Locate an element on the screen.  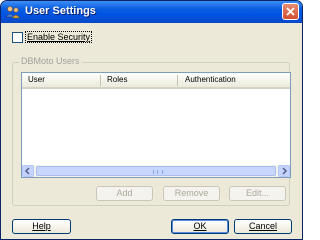
grip-icon is located at coordinates (158, 172).